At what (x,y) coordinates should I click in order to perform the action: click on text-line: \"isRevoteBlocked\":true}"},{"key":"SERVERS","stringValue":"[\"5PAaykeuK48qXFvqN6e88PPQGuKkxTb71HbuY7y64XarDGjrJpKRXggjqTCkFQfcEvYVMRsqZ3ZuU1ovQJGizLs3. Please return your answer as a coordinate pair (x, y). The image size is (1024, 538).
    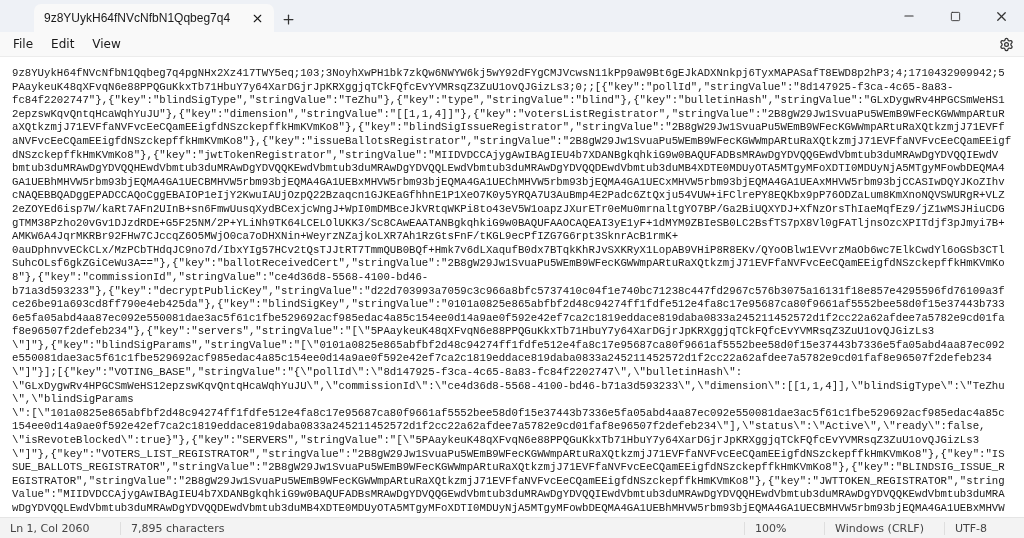
    Looking at the image, I should click on (496, 441).